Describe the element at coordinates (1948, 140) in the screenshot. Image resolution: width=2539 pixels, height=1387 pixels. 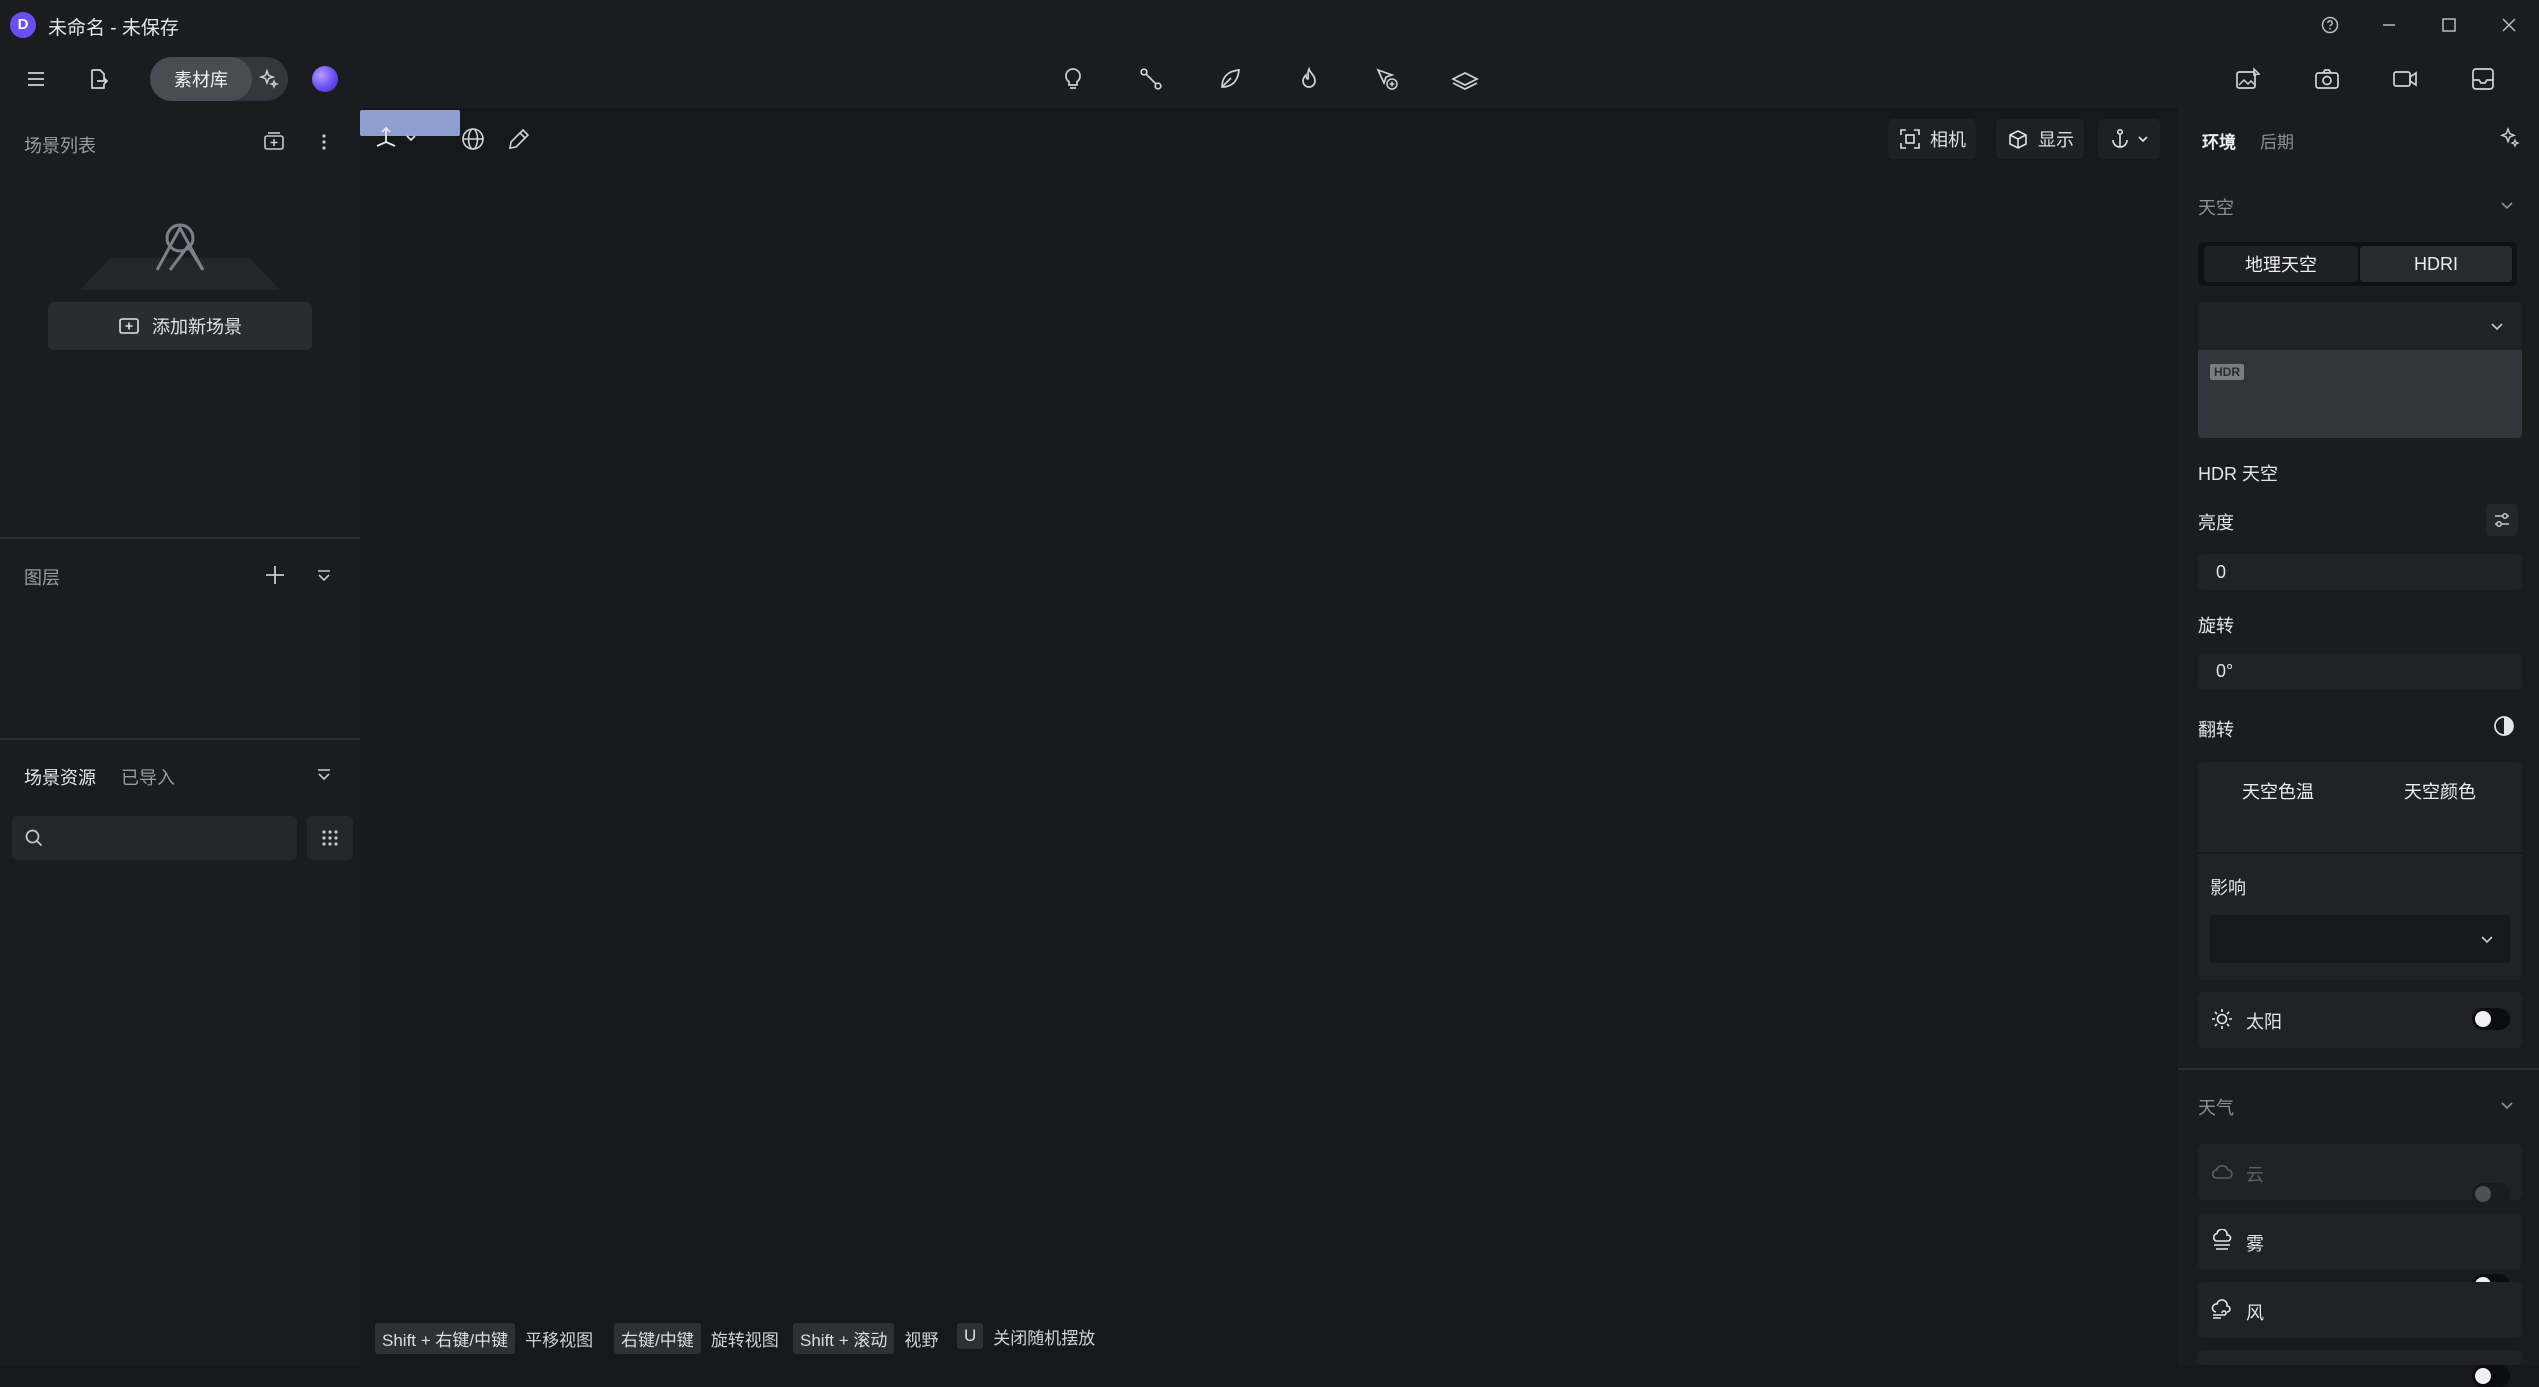
I see `camera-view-label: 相机` at that location.